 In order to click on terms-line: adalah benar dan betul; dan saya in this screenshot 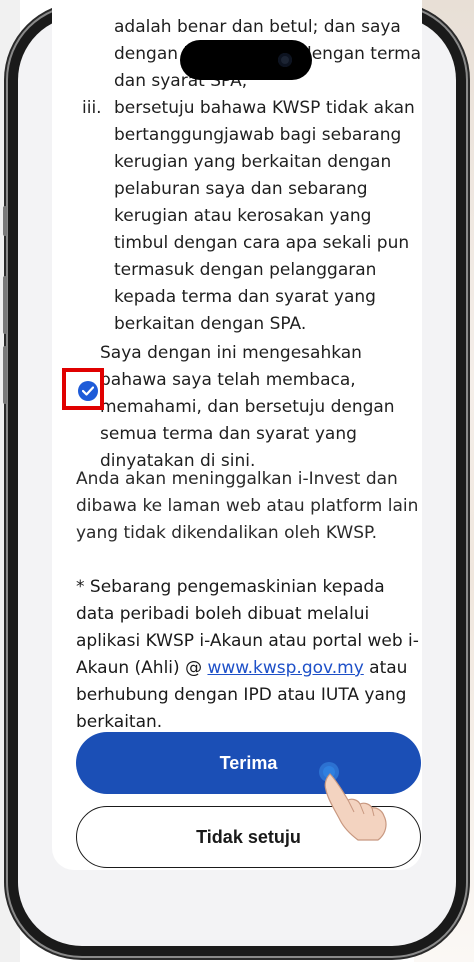, I will do `click(257, 27)`.